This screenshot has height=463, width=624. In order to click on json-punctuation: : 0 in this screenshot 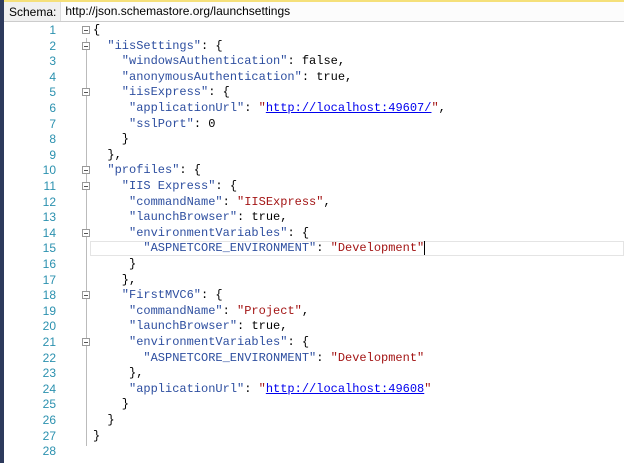, I will do `click(204, 123)`.